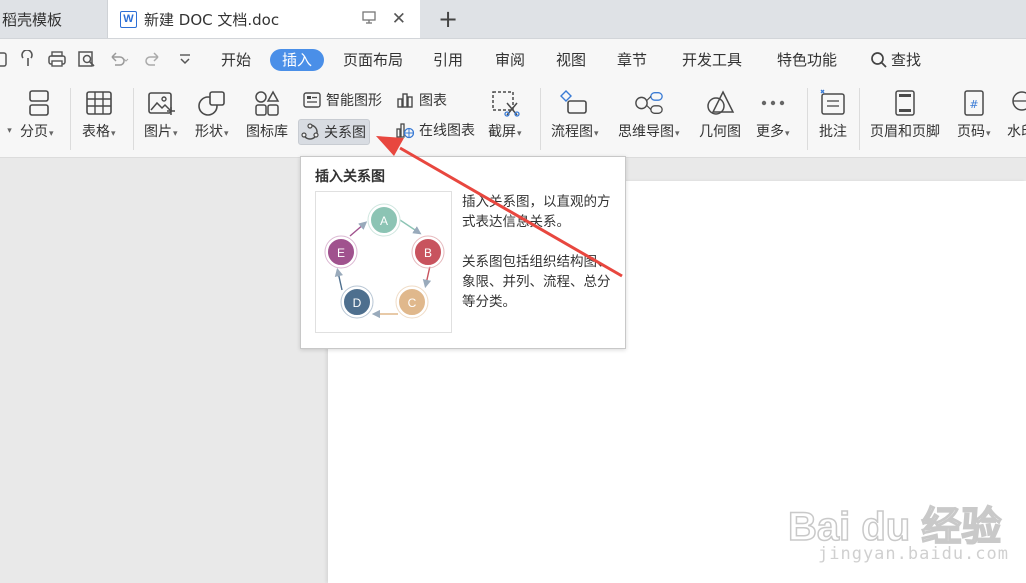 The image size is (1026, 583). I want to click on watermark-url: jingyan.baidu.com, so click(913, 554).